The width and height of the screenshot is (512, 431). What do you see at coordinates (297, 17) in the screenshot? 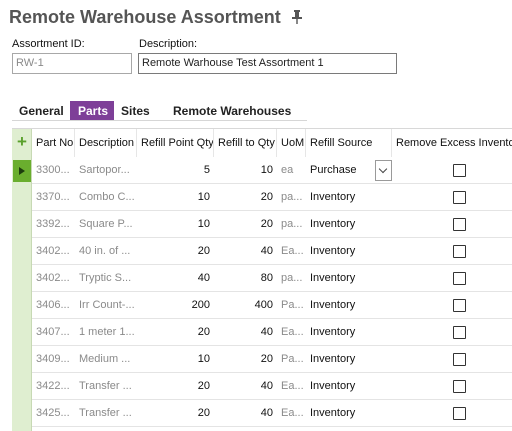
I see `pin-icon` at bounding box center [297, 17].